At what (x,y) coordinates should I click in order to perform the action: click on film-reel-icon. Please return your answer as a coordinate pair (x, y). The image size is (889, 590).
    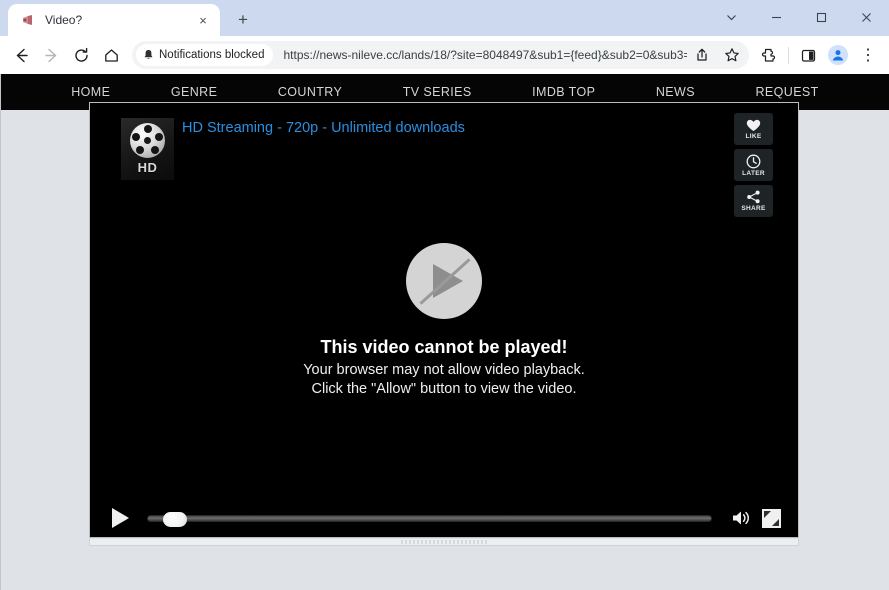
    Looking at the image, I should click on (147, 140).